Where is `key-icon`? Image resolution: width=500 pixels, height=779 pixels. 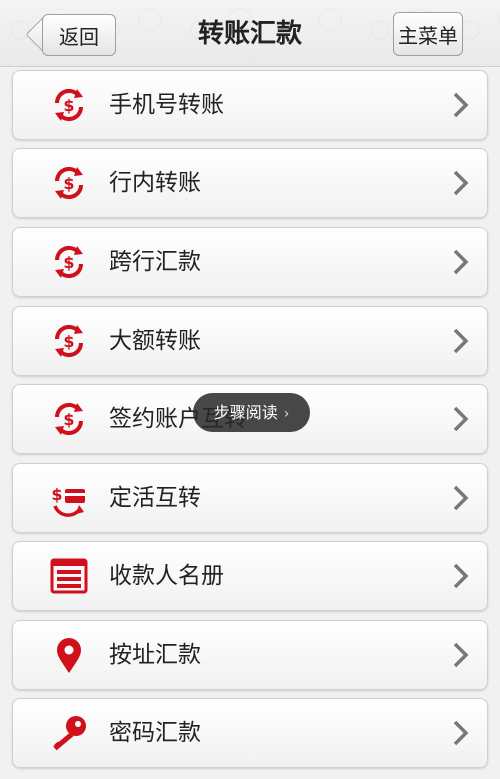 key-icon is located at coordinates (69, 733).